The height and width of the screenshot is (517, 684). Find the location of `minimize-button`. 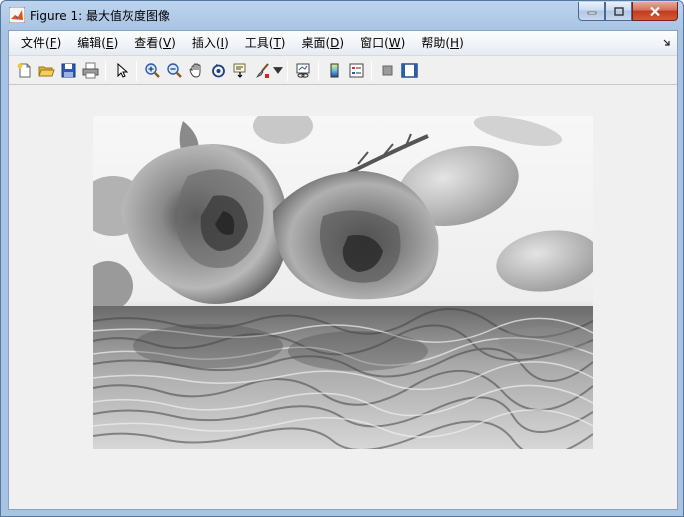

minimize-button is located at coordinates (591, 11).